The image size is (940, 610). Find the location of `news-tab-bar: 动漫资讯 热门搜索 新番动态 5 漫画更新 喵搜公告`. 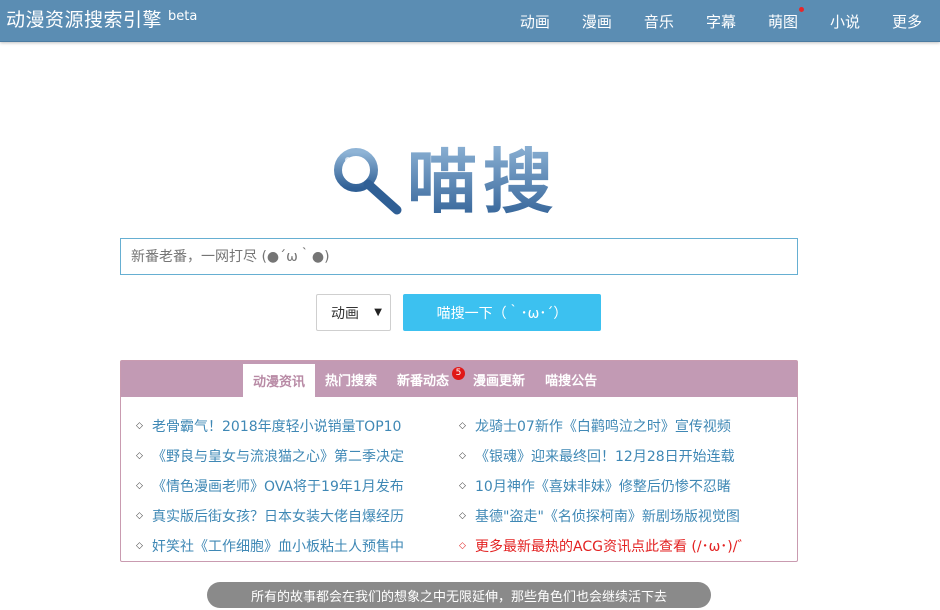

news-tab-bar: 动漫资讯 热门搜索 新番动态 5 漫画更新 喵搜公告 is located at coordinates (459, 379).